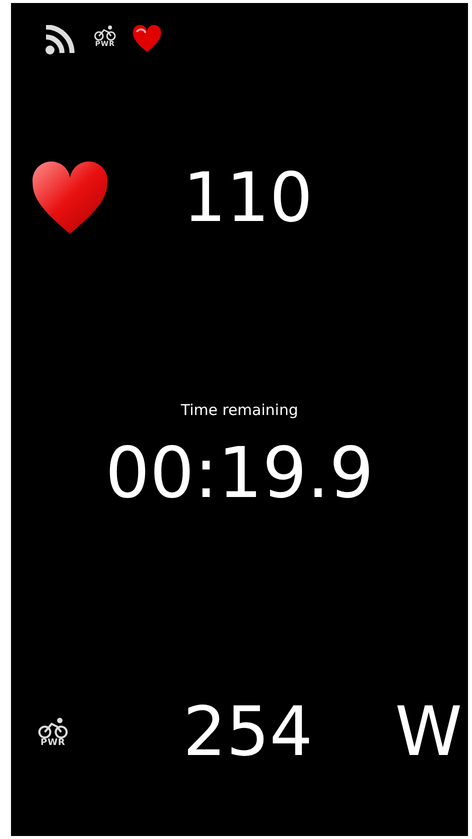 This screenshot has width=472, height=839. Describe the element at coordinates (239, 410) in the screenshot. I see `timer-label: Time remaining` at that location.